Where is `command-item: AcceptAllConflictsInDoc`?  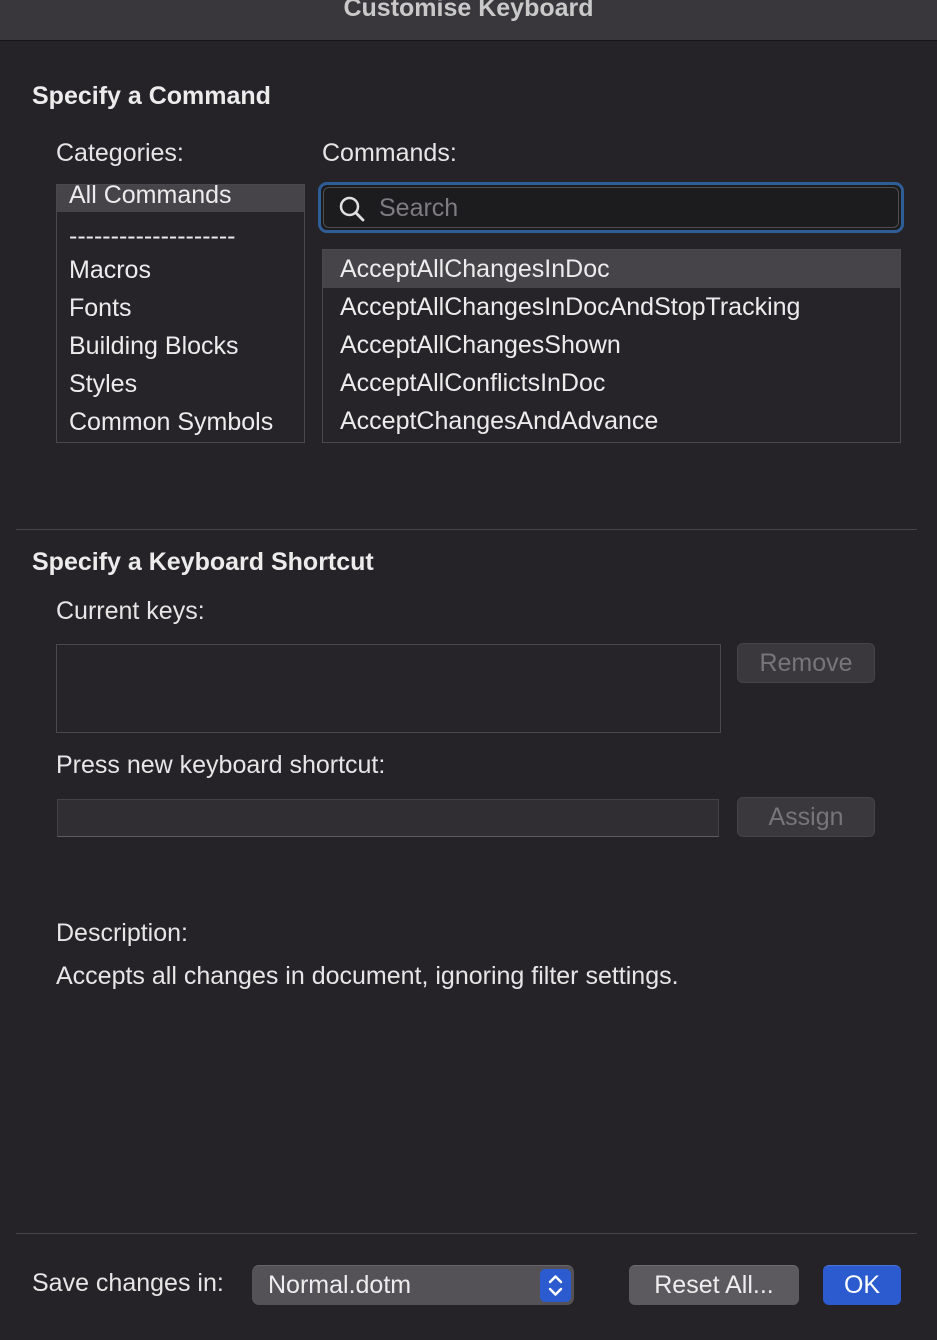
command-item: AcceptAllConflictsInDoc is located at coordinates (611, 383).